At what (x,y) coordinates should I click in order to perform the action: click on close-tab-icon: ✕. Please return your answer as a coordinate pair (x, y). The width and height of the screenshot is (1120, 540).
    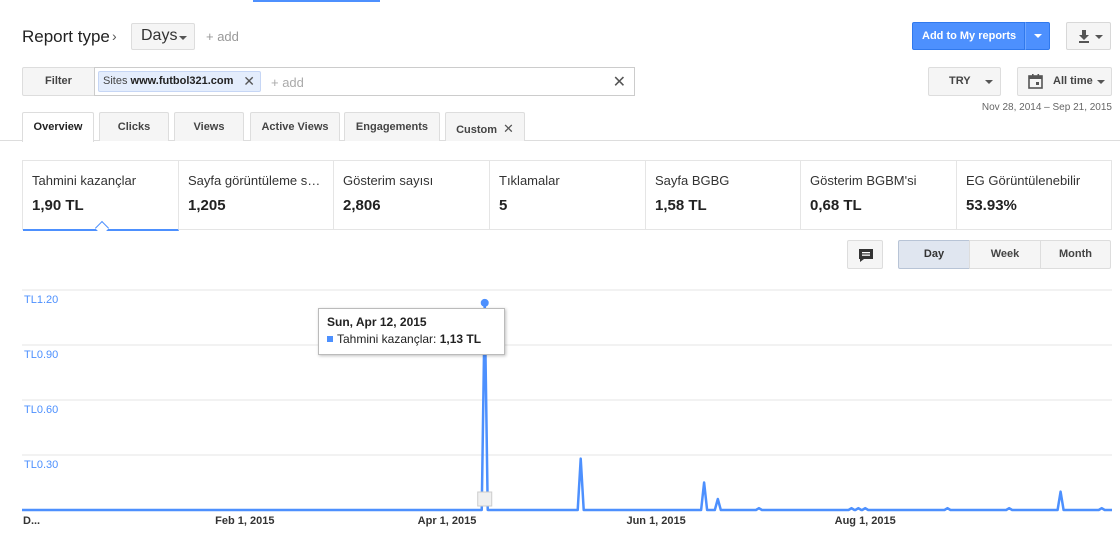
    Looking at the image, I should click on (508, 128).